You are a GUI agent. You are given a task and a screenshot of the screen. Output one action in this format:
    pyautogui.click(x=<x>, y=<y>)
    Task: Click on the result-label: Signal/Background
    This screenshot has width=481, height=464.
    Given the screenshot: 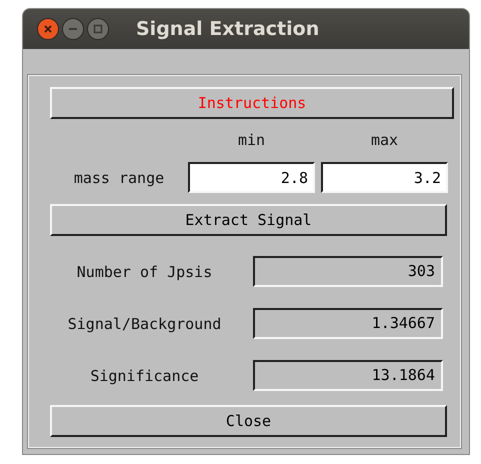 What is the action you would take?
    pyautogui.click(x=144, y=323)
    